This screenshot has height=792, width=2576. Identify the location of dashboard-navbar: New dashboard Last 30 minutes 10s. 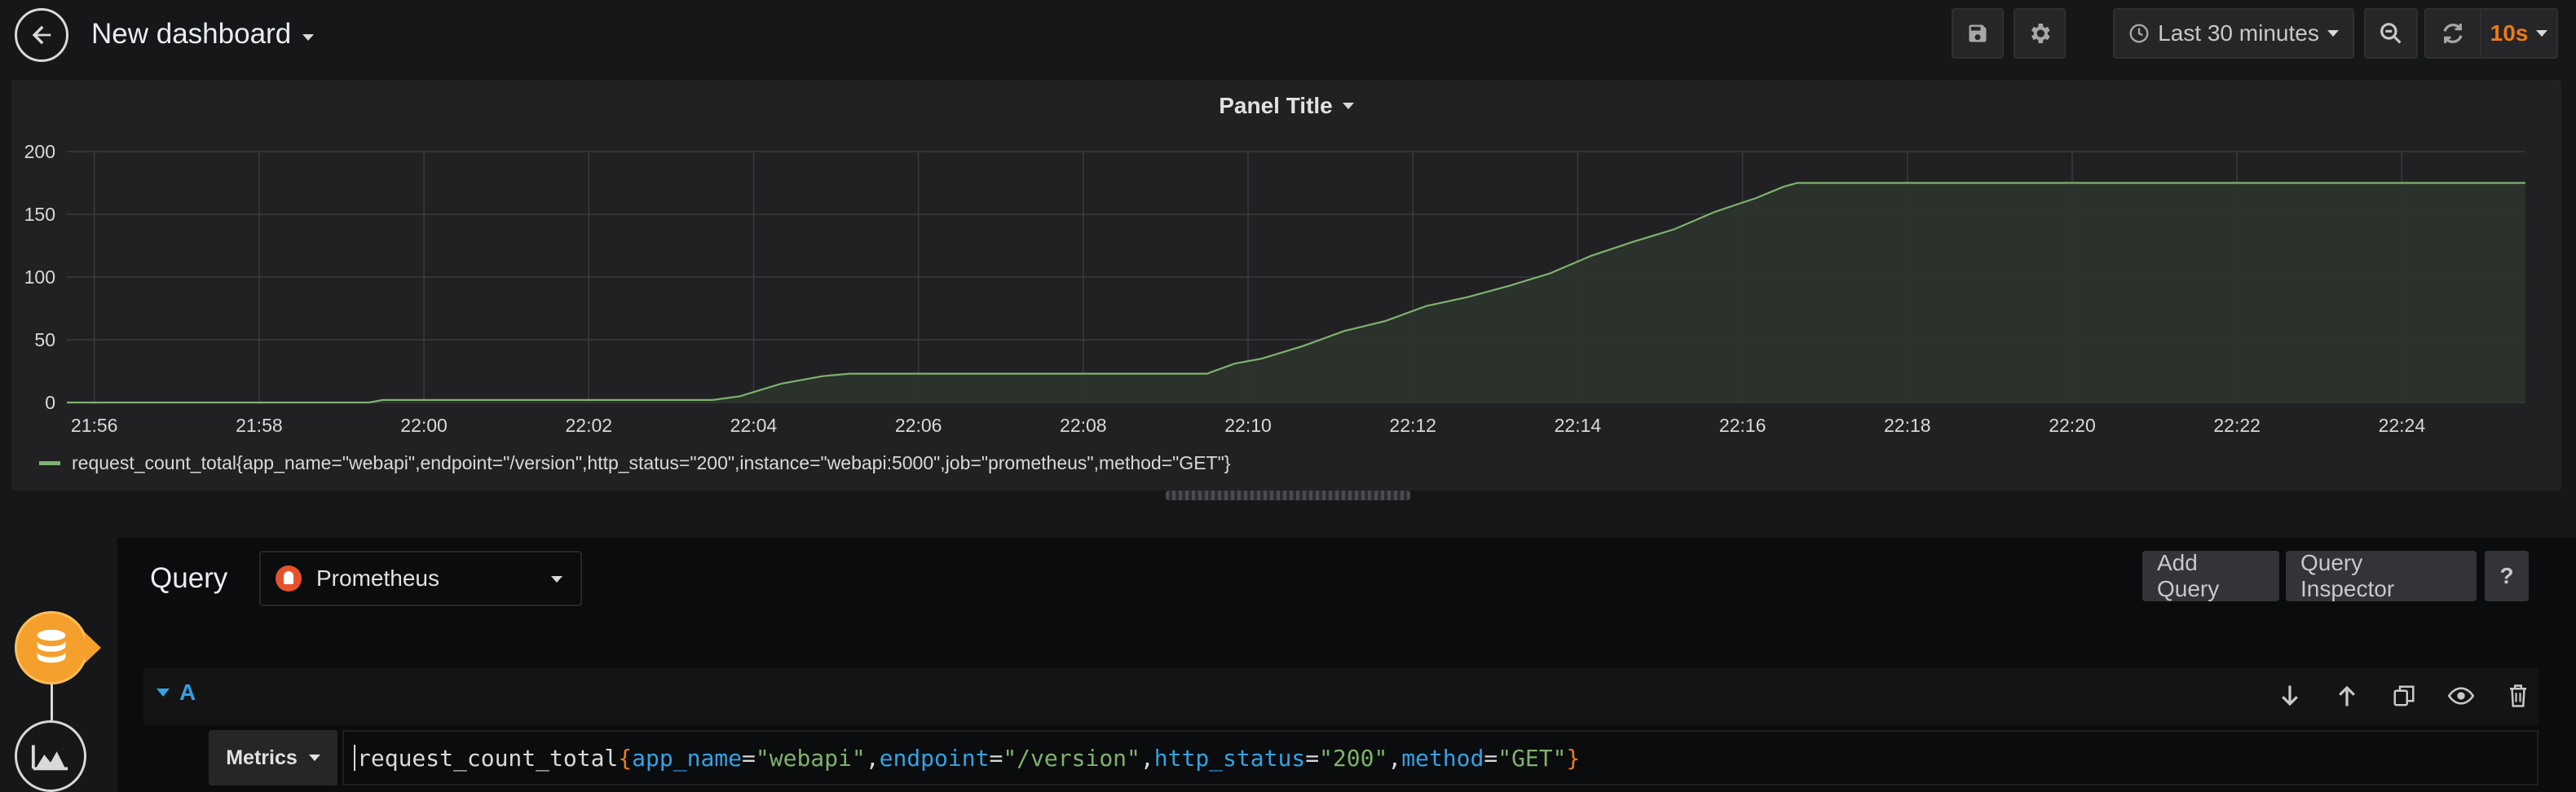
(1288, 35).